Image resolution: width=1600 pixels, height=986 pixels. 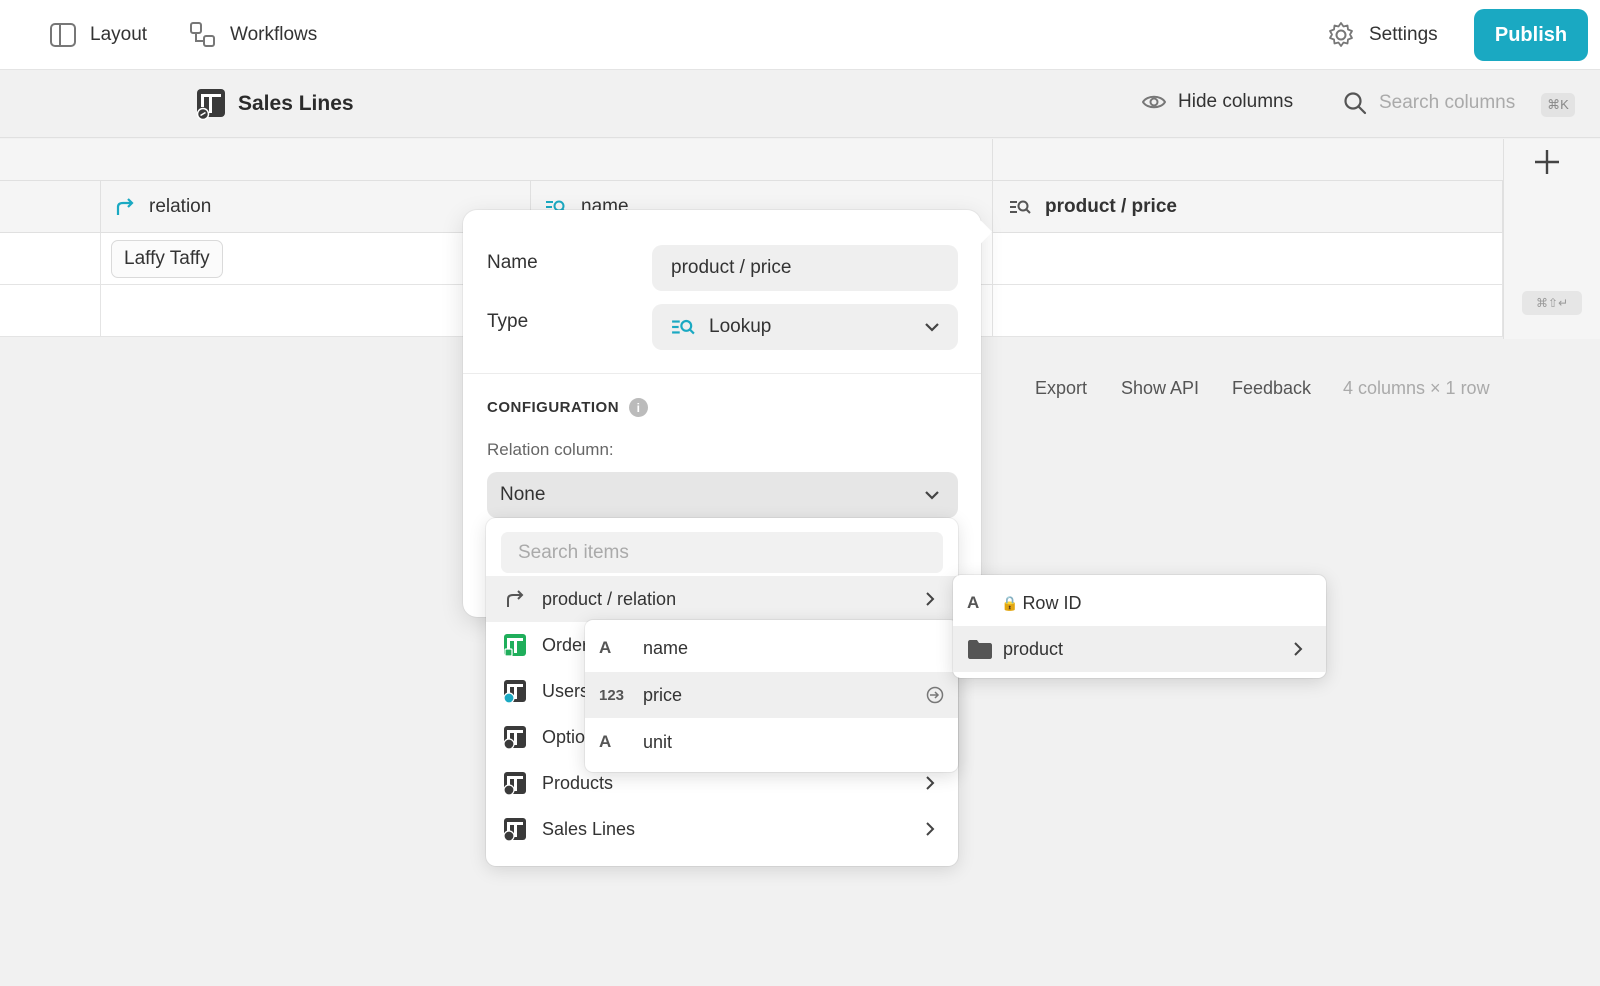 What do you see at coordinates (1248, 259) in the screenshot?
I see `table-cell` at bounding box center [1248, 259].